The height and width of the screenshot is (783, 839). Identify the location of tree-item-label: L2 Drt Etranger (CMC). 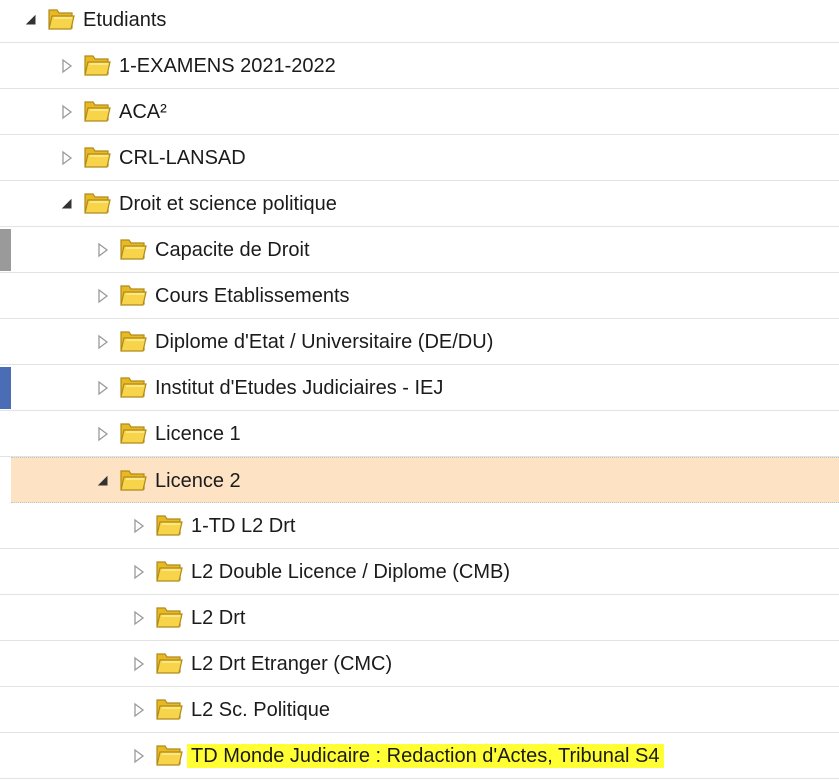
(291, 664).